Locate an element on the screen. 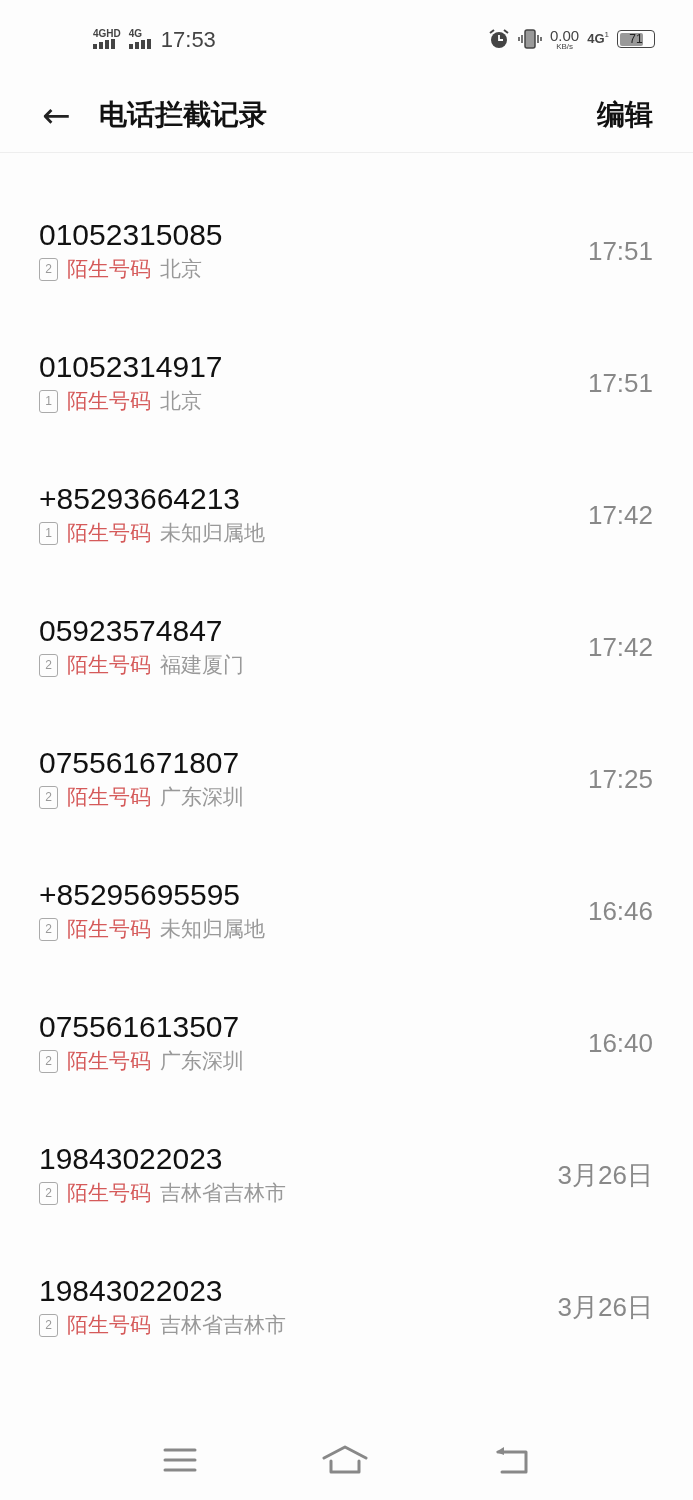 This screenshot has height=1500, width=693. call-time: 16:46 is located at coordinates (620, 911).